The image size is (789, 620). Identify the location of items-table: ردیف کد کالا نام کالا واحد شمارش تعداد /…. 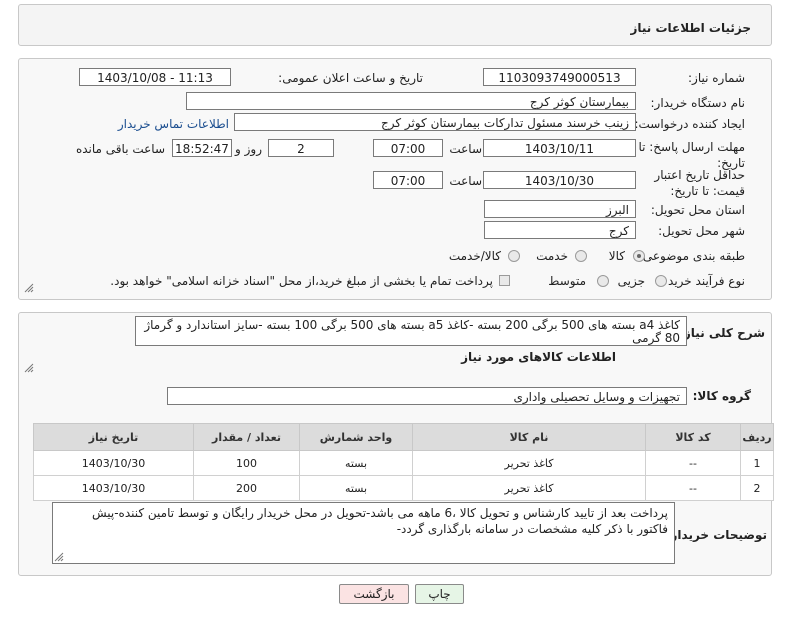
(403, 462).